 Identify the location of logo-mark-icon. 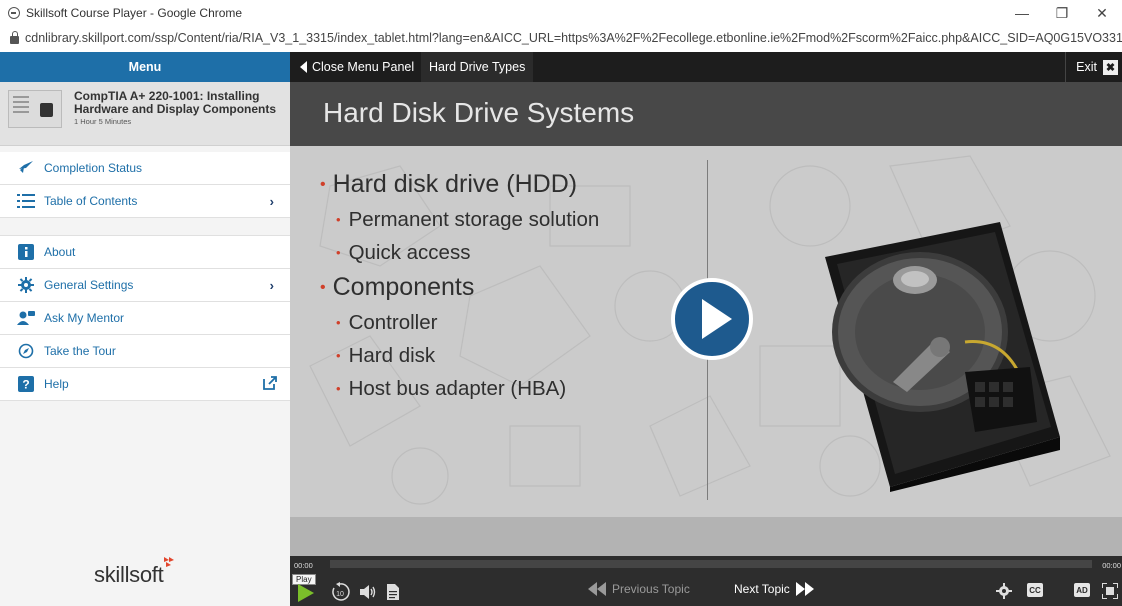
(169, 562).